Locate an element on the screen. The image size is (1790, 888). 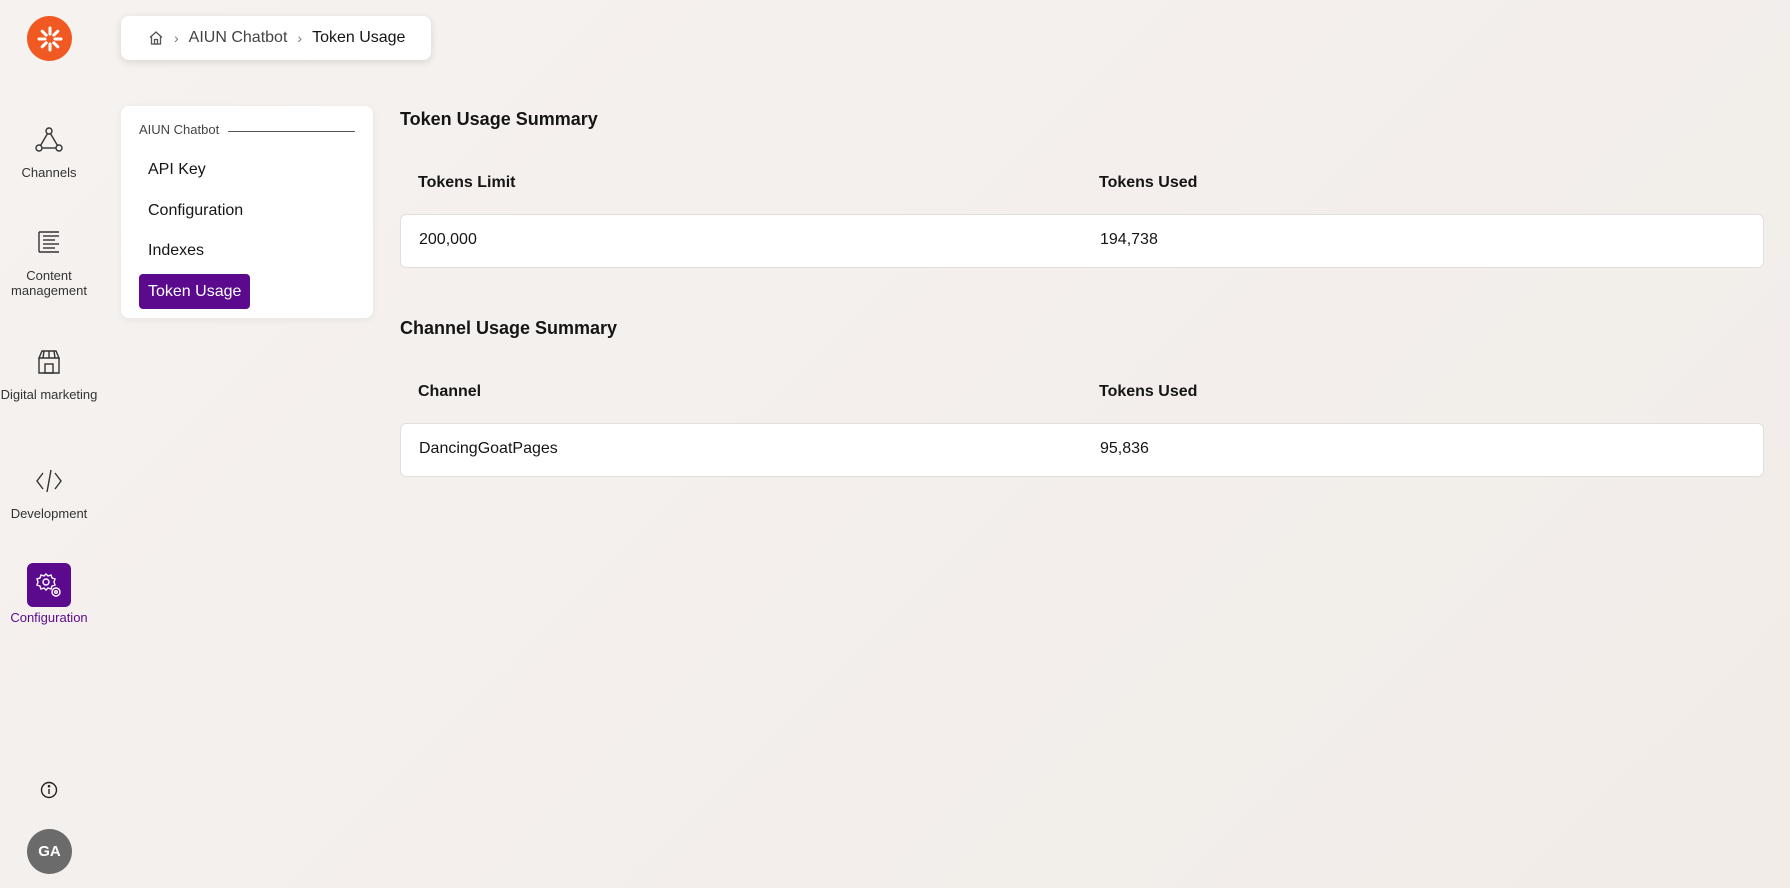
nav-item-development: Development is located at coordinates (49, 490).